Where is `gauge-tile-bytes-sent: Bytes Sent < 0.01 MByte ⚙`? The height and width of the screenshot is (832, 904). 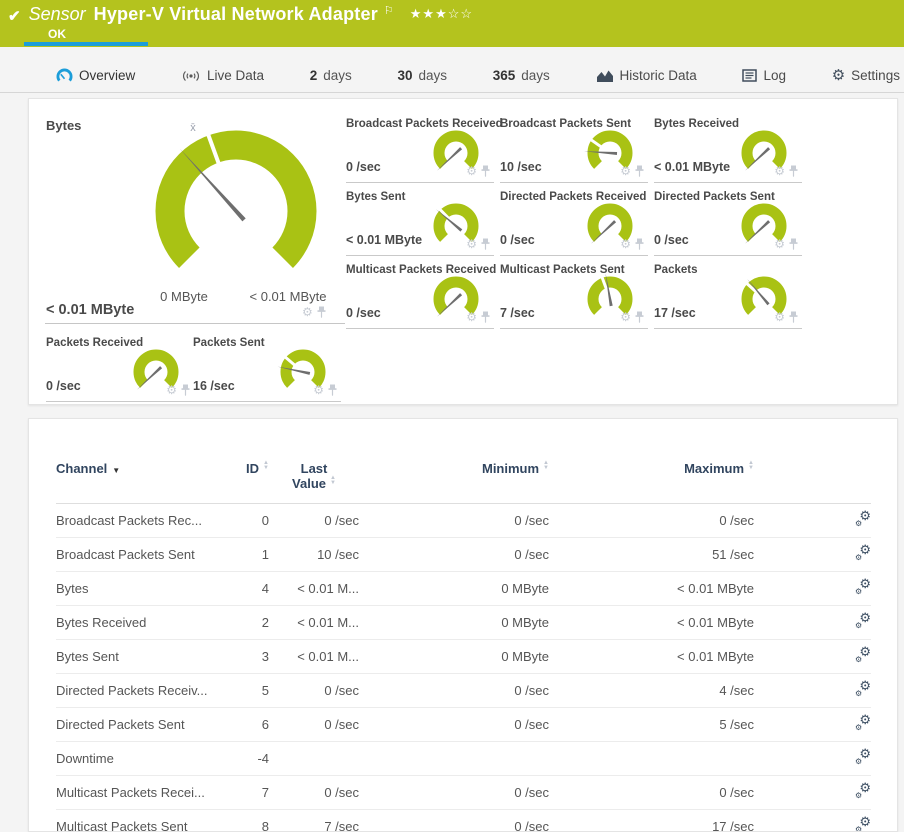
gauge-tile-bytes-sent: Bytes Sent < 0.01 MByte ⚙ is located at coordinates (420, 223).